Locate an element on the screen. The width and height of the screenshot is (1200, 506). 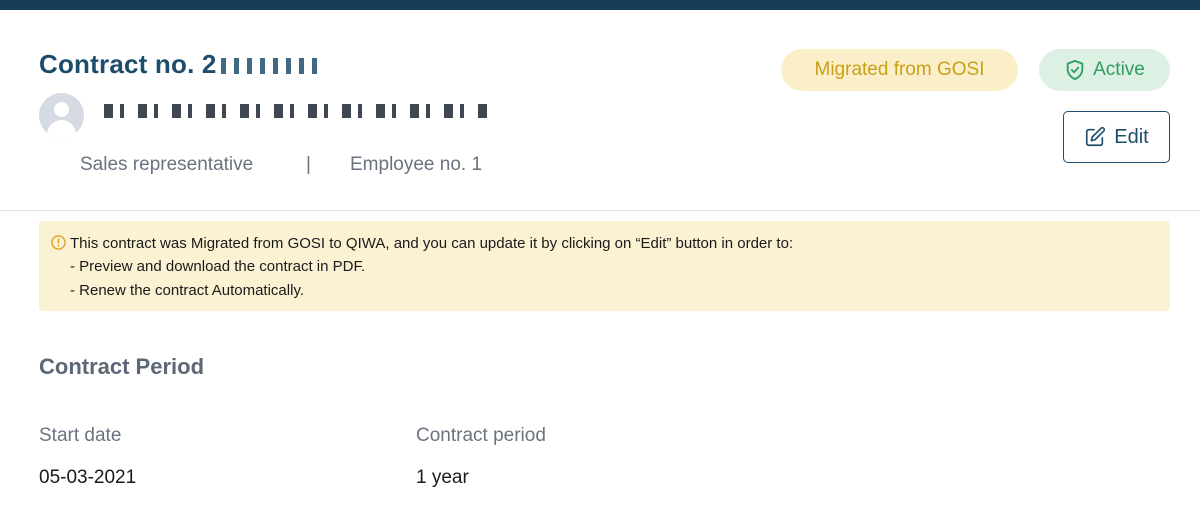
shield-check-icon is located at coordinates (1075, 70).